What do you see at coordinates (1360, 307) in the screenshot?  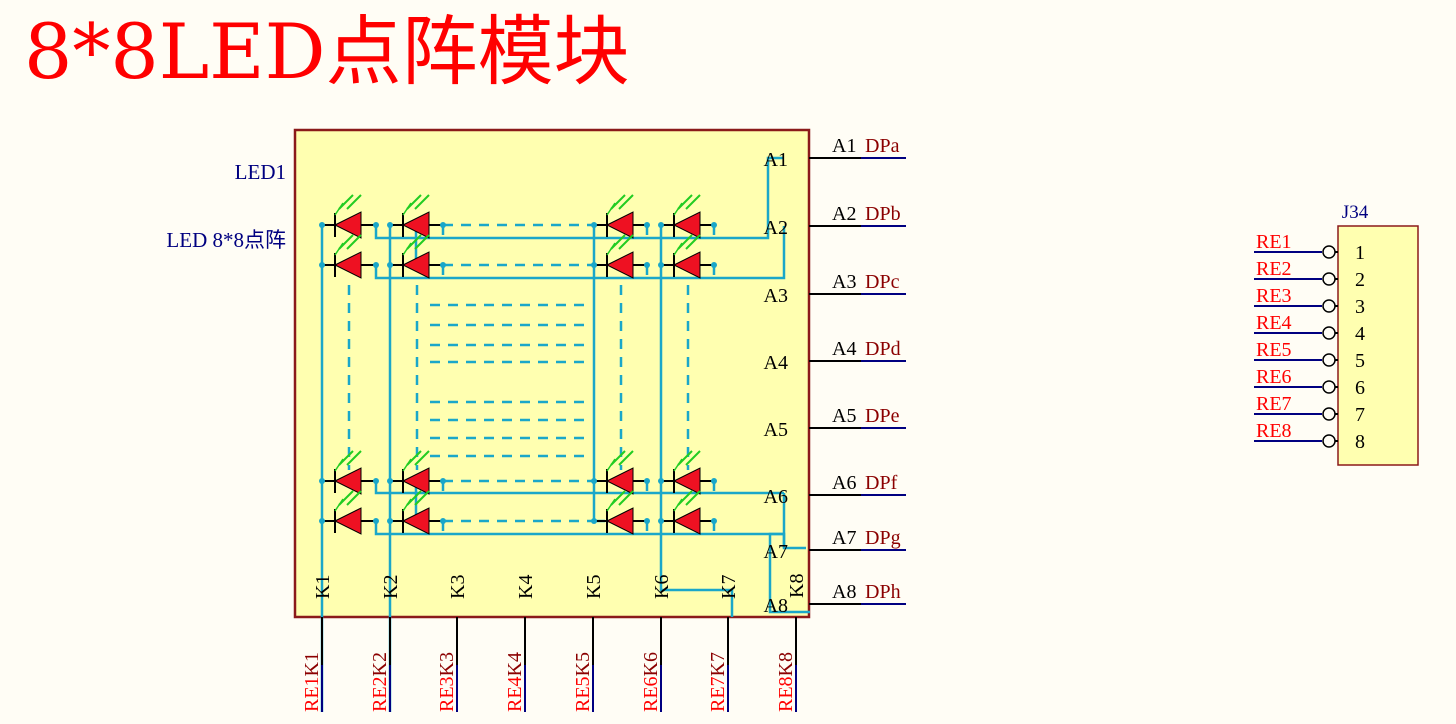 I see `connector-pin-number: 3` at bounding box center [1360, 307].